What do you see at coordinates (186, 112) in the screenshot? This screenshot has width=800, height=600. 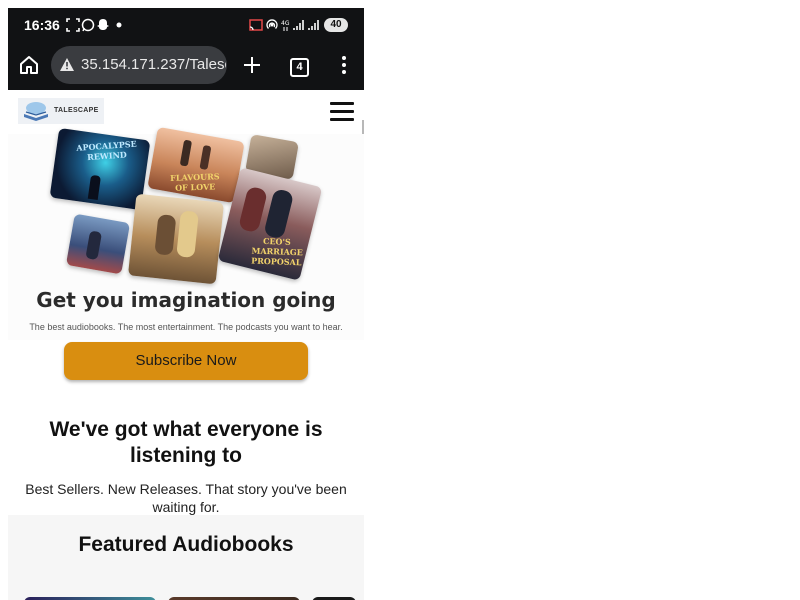 I see `site-header: TALESCAPE` at bounding box center [186, 112].